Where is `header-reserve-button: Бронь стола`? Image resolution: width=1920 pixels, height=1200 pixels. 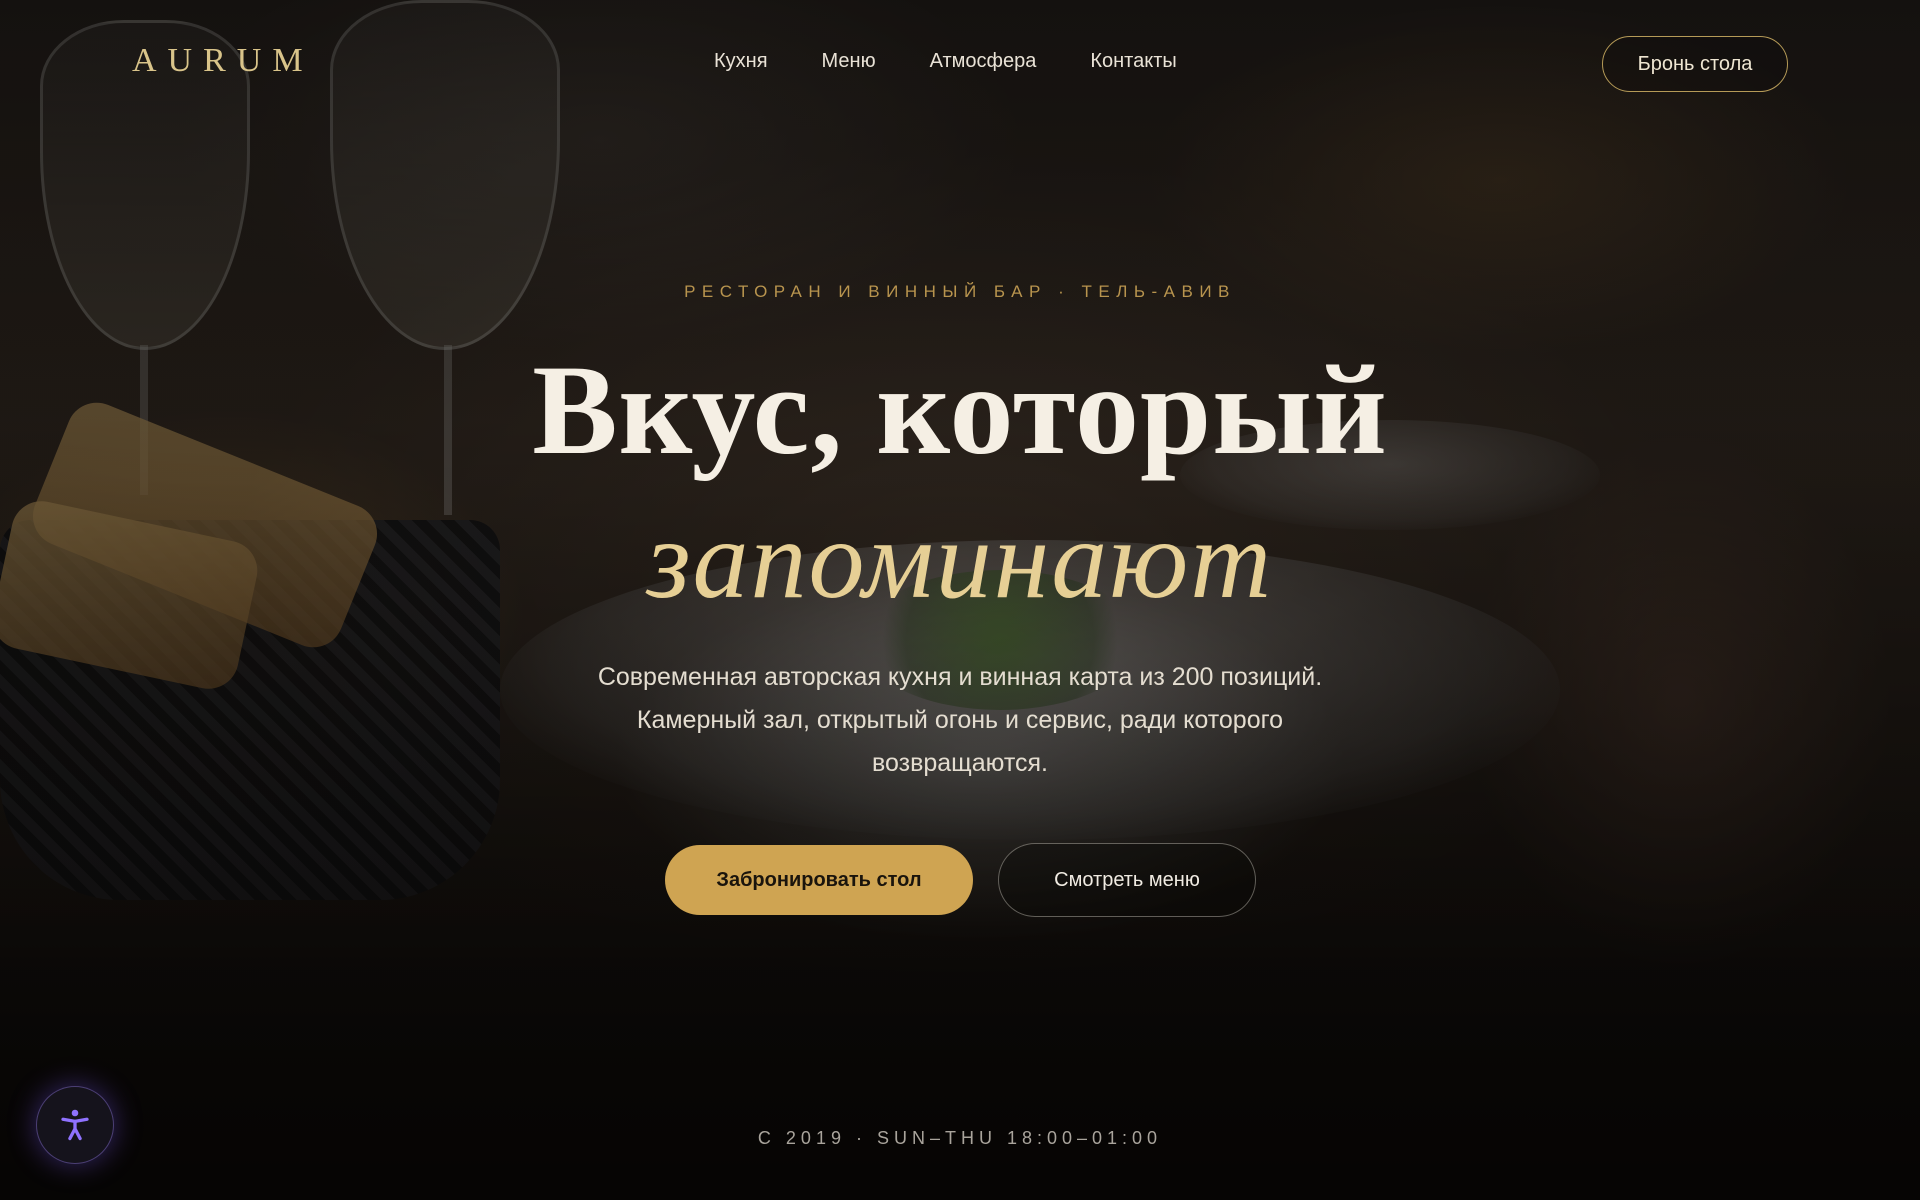
header-reserve-button: Бронь стола is located at coordinates (1695, 64).